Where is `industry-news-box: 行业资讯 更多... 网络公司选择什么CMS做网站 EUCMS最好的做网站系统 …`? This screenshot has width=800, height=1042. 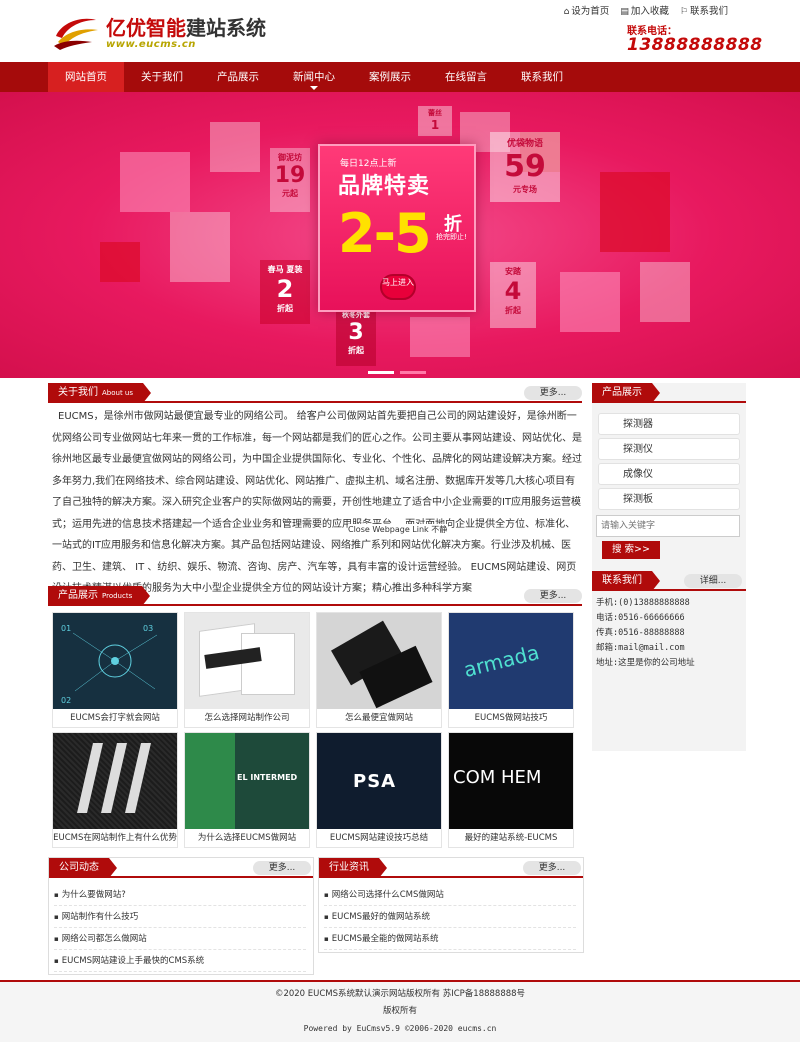 industry-news-box: 行业资讯 更多... 网络公司选择什么CMS做网站 EUCMS最好的做网站系统 … is located at coordinates (451, 905).